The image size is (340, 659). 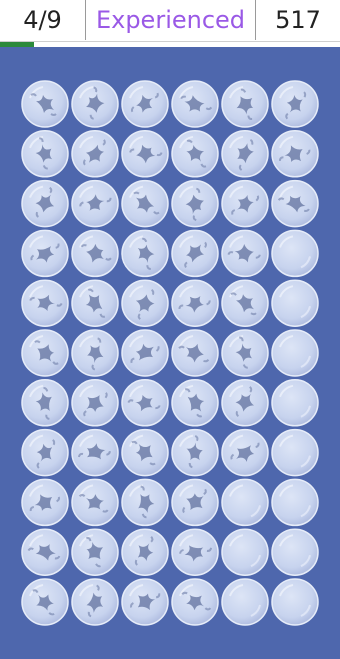 I want to click on difficulty-label: Experienced, so click(x=171, y=20).